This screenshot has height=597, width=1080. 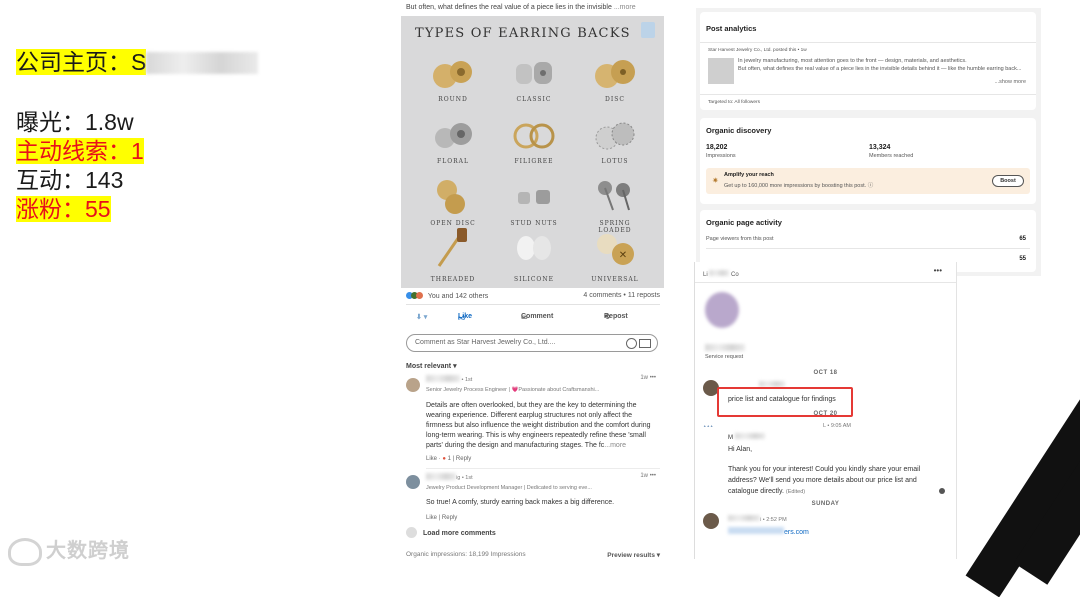 What do you see at coordinates (451, 532) in the screenshot?
I see `load-more-comments-button: Load more comments` at bounding box center [451, 532].